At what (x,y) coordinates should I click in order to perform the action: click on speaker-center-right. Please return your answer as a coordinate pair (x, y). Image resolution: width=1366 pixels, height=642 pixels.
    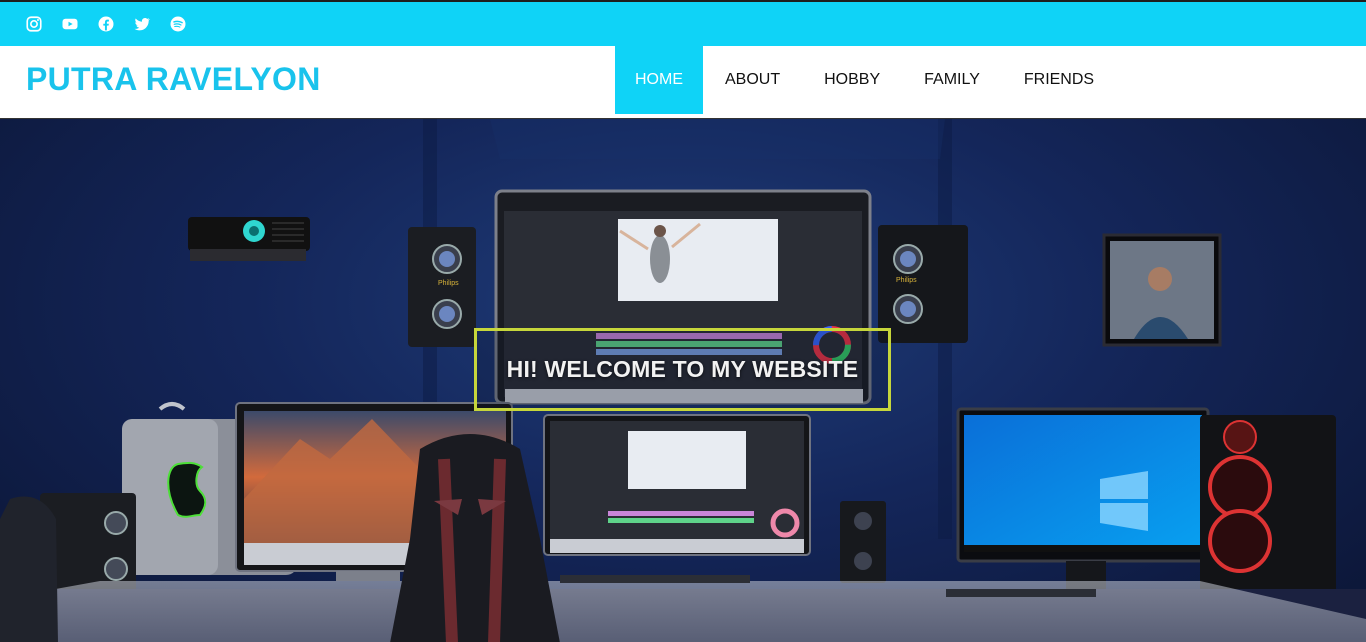
    Looking at the image, I should click on (863, 542).